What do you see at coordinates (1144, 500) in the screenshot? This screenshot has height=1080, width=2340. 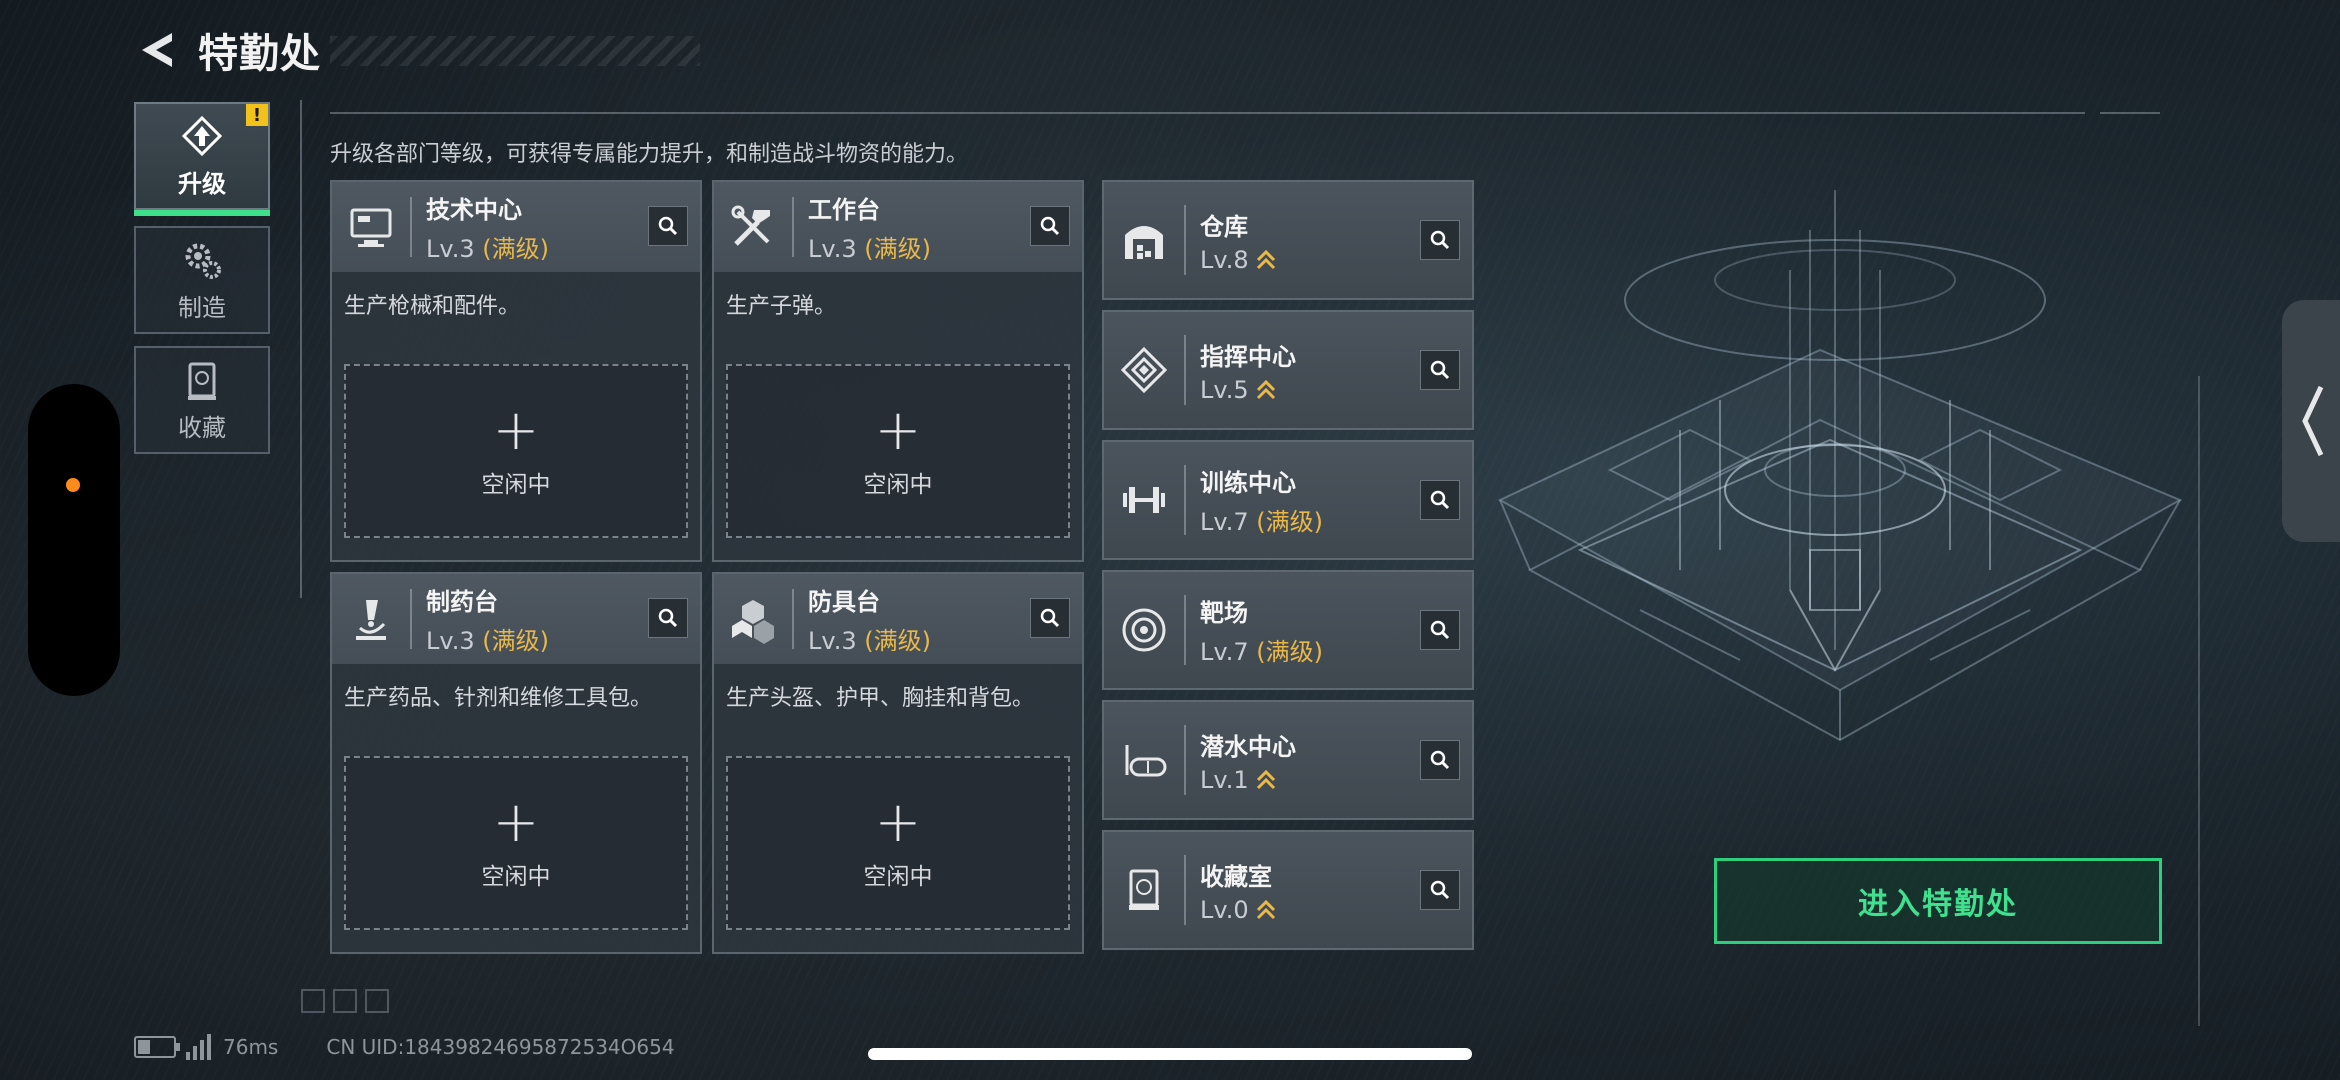 I see `dumbbell-icon` at bounding box center [1144, 500].